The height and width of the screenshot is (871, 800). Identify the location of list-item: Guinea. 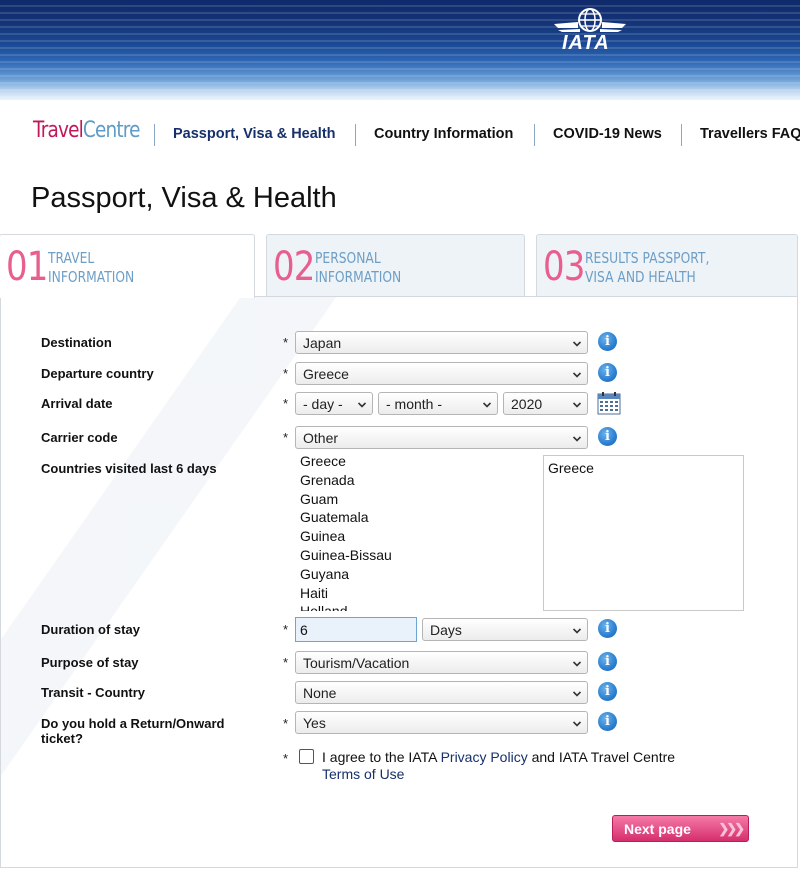
(415, 536).